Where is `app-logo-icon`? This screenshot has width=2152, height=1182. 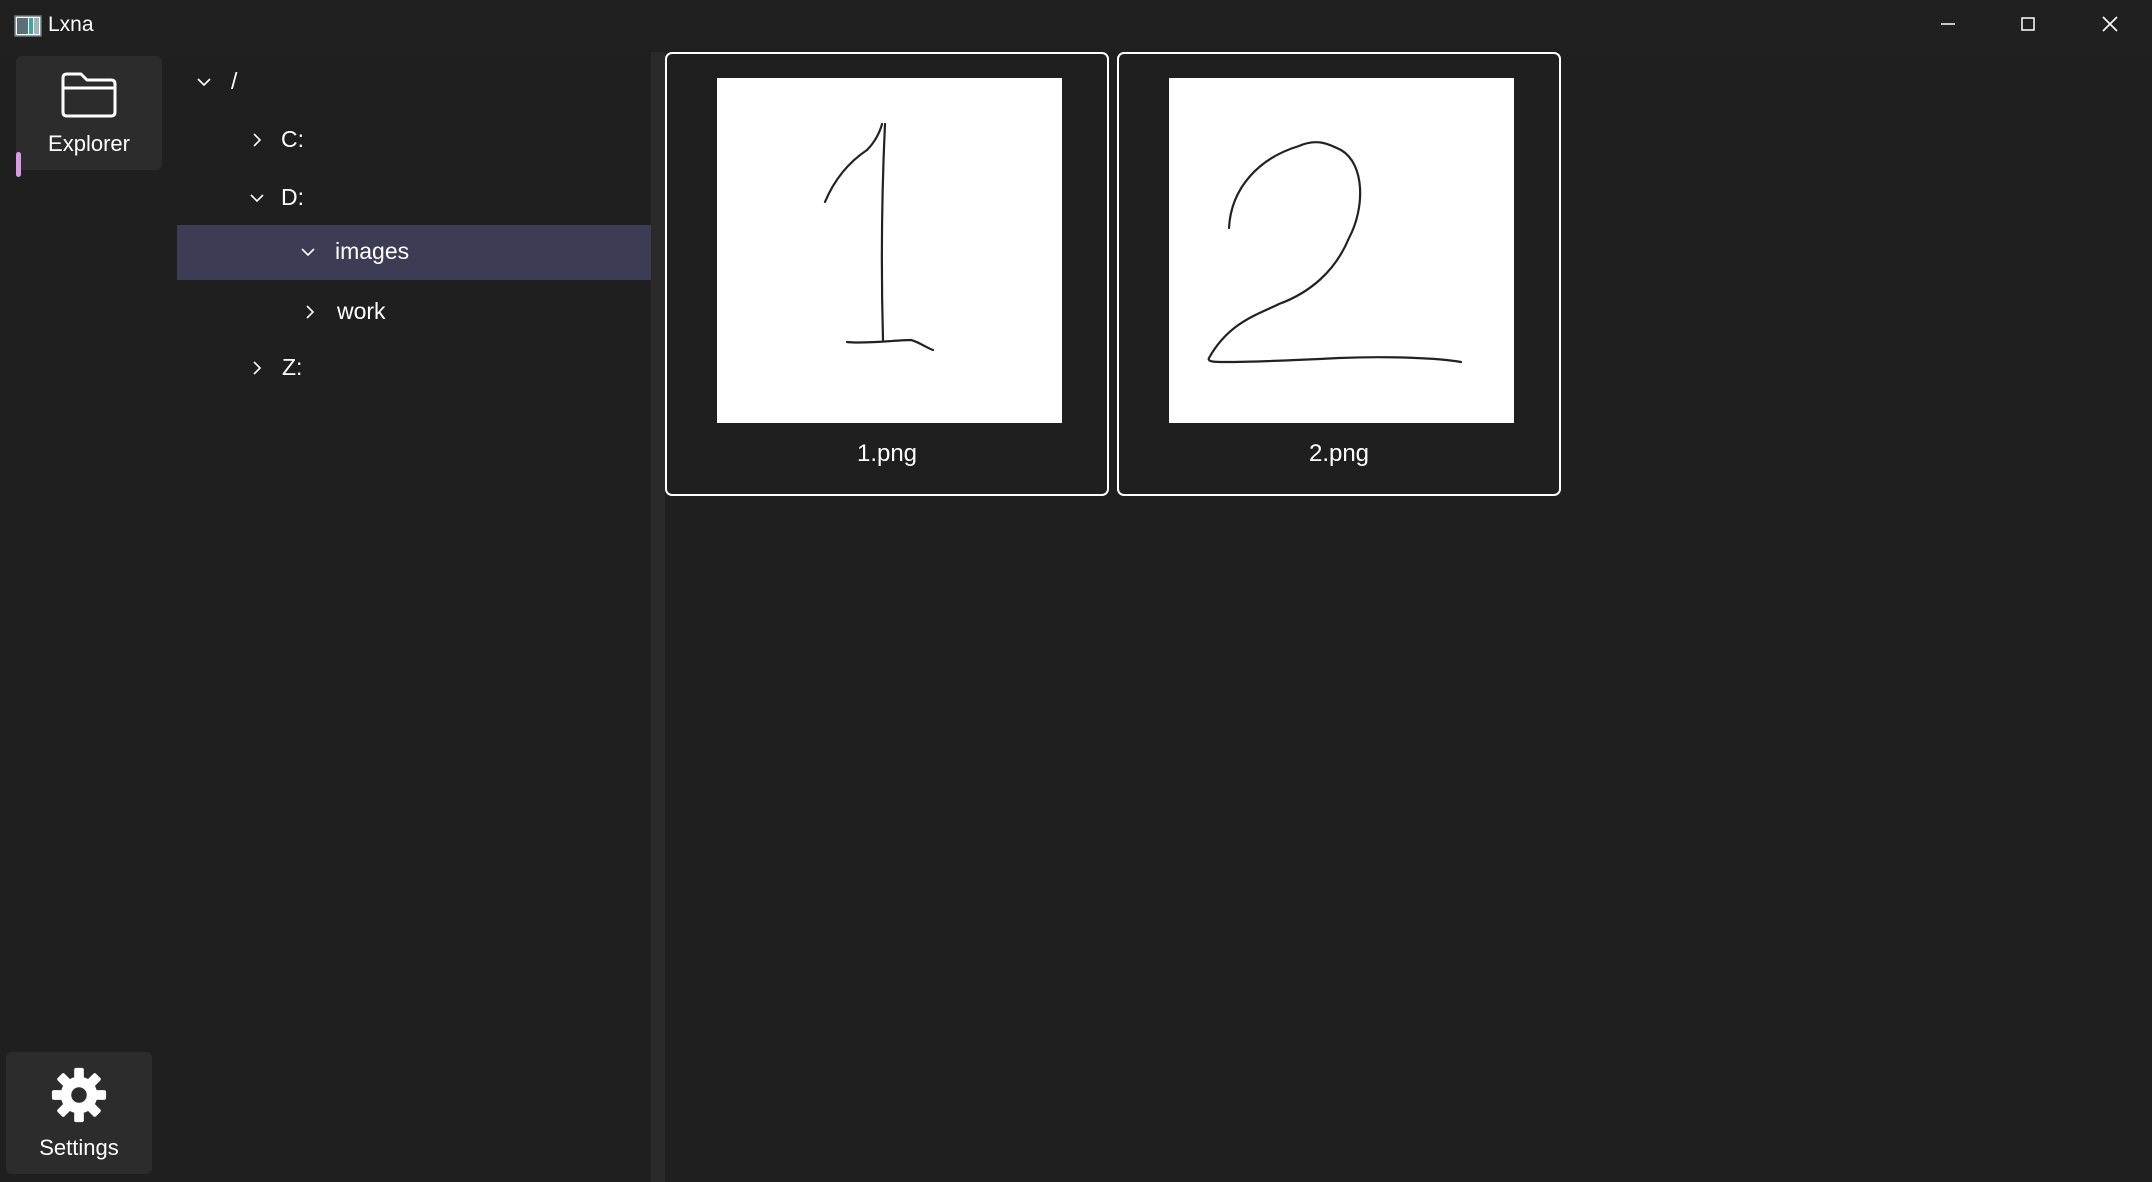
app-logo-icon is located at coordinates (28, 26).